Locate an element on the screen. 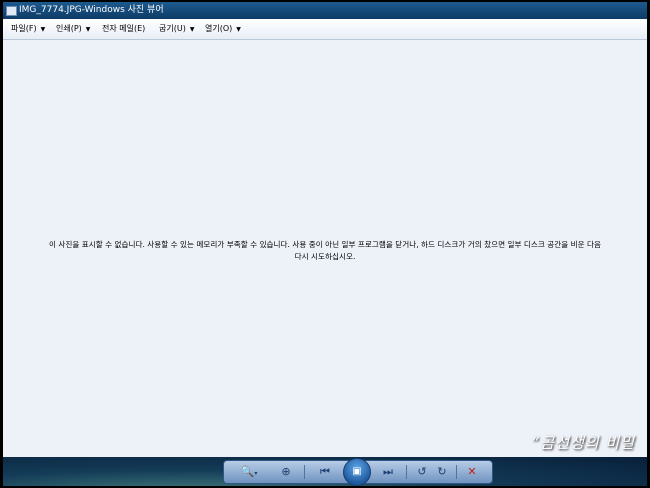  menu-bar: 파일(F) ▼ 인쇄(P) ▼ 전자 메일(E) 굽기(U) ▼ 열기(O) ▼ is located at coordinates (325, 29).